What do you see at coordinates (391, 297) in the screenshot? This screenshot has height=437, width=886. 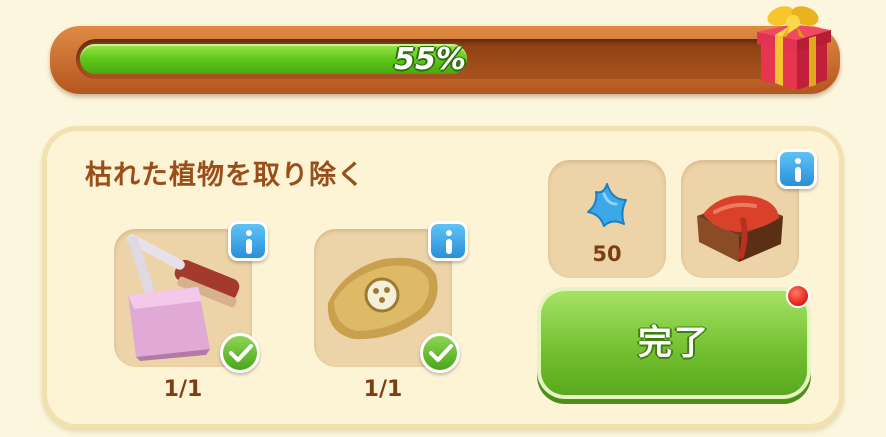 I see `requirement-slot-sack` at bounding box center [391, 297].